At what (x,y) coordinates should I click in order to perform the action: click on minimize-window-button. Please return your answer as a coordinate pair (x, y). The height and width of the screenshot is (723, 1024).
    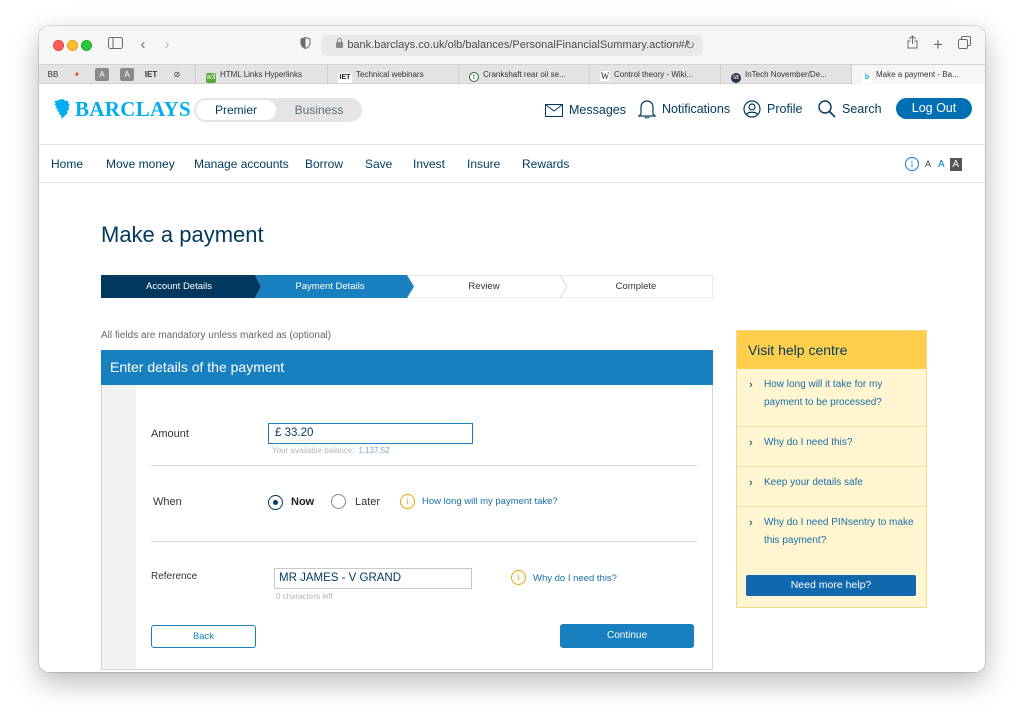
    Looking at the image, I should click on (72, 45).